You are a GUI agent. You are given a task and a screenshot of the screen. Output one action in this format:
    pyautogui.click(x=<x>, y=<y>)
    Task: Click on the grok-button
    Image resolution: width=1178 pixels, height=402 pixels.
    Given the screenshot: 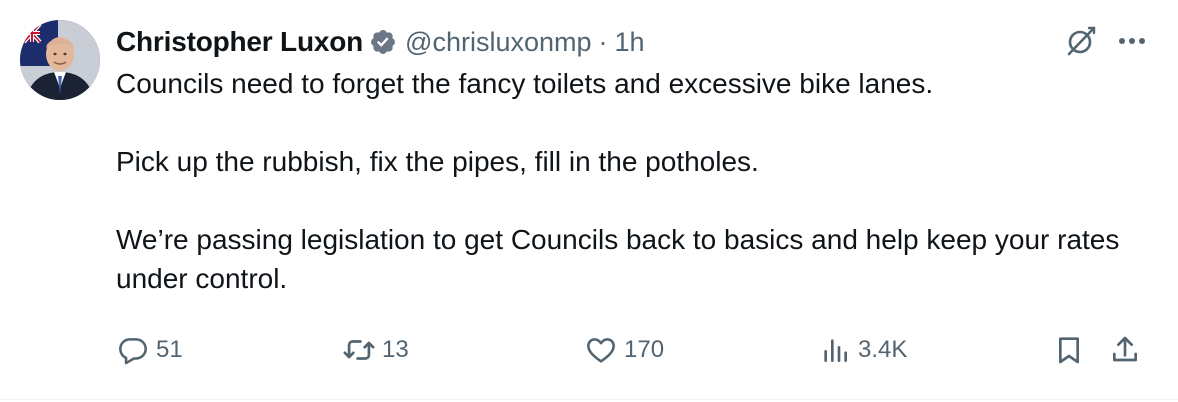 What is the action you would take?
    pyautogui.click(x=1081, y=41)
    